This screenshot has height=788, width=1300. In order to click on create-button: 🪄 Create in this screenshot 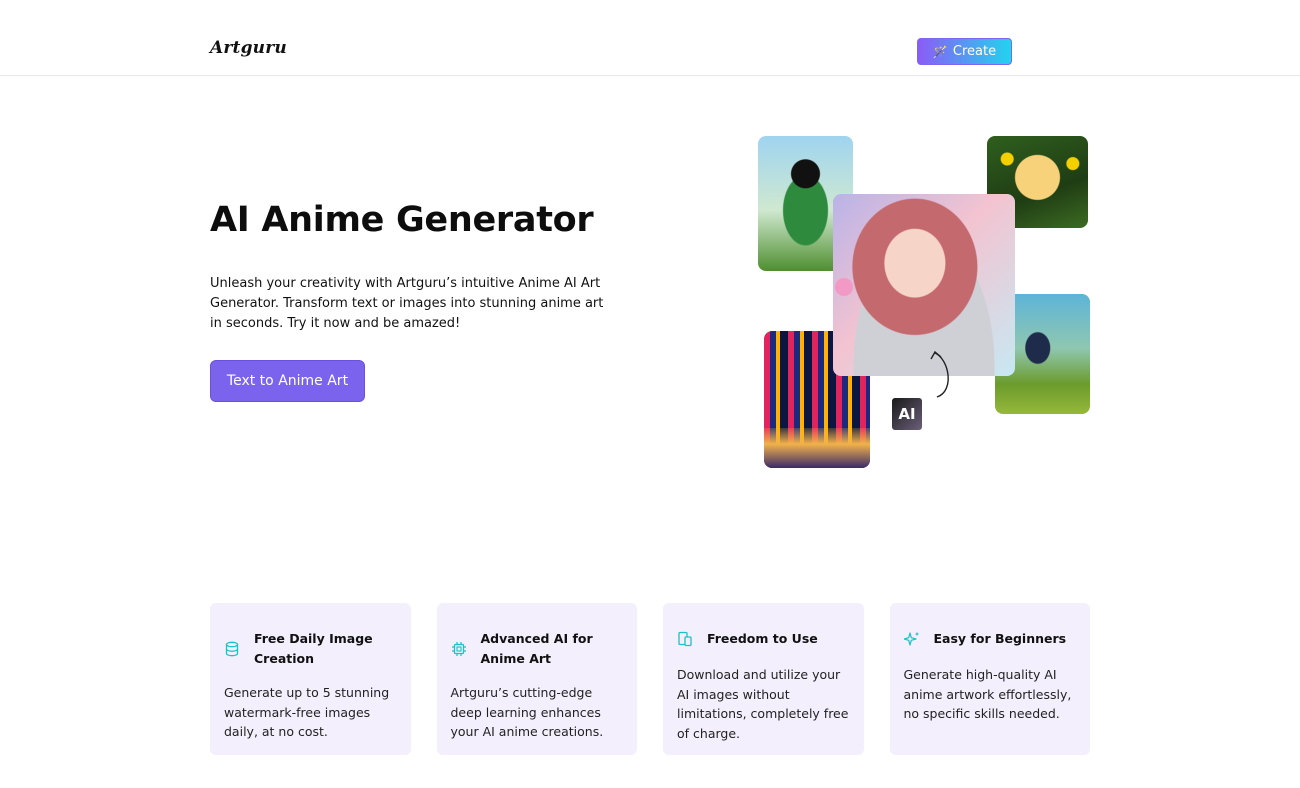, I will do `click(964, 51)`.